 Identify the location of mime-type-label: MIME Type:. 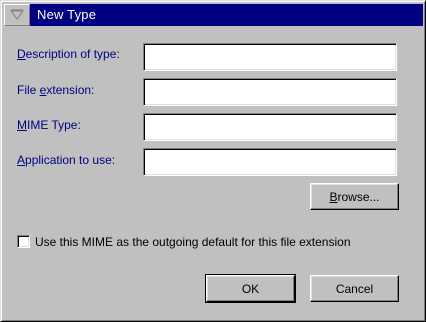
(49, 125).